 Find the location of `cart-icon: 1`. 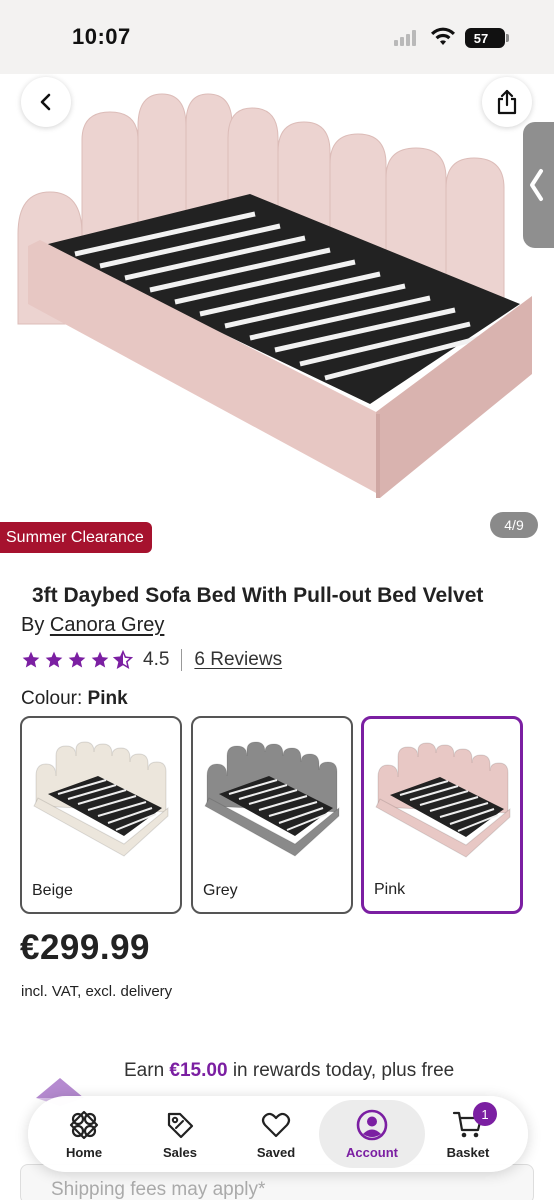

cart-icon: 1 is located at coordinates (474, 1122).